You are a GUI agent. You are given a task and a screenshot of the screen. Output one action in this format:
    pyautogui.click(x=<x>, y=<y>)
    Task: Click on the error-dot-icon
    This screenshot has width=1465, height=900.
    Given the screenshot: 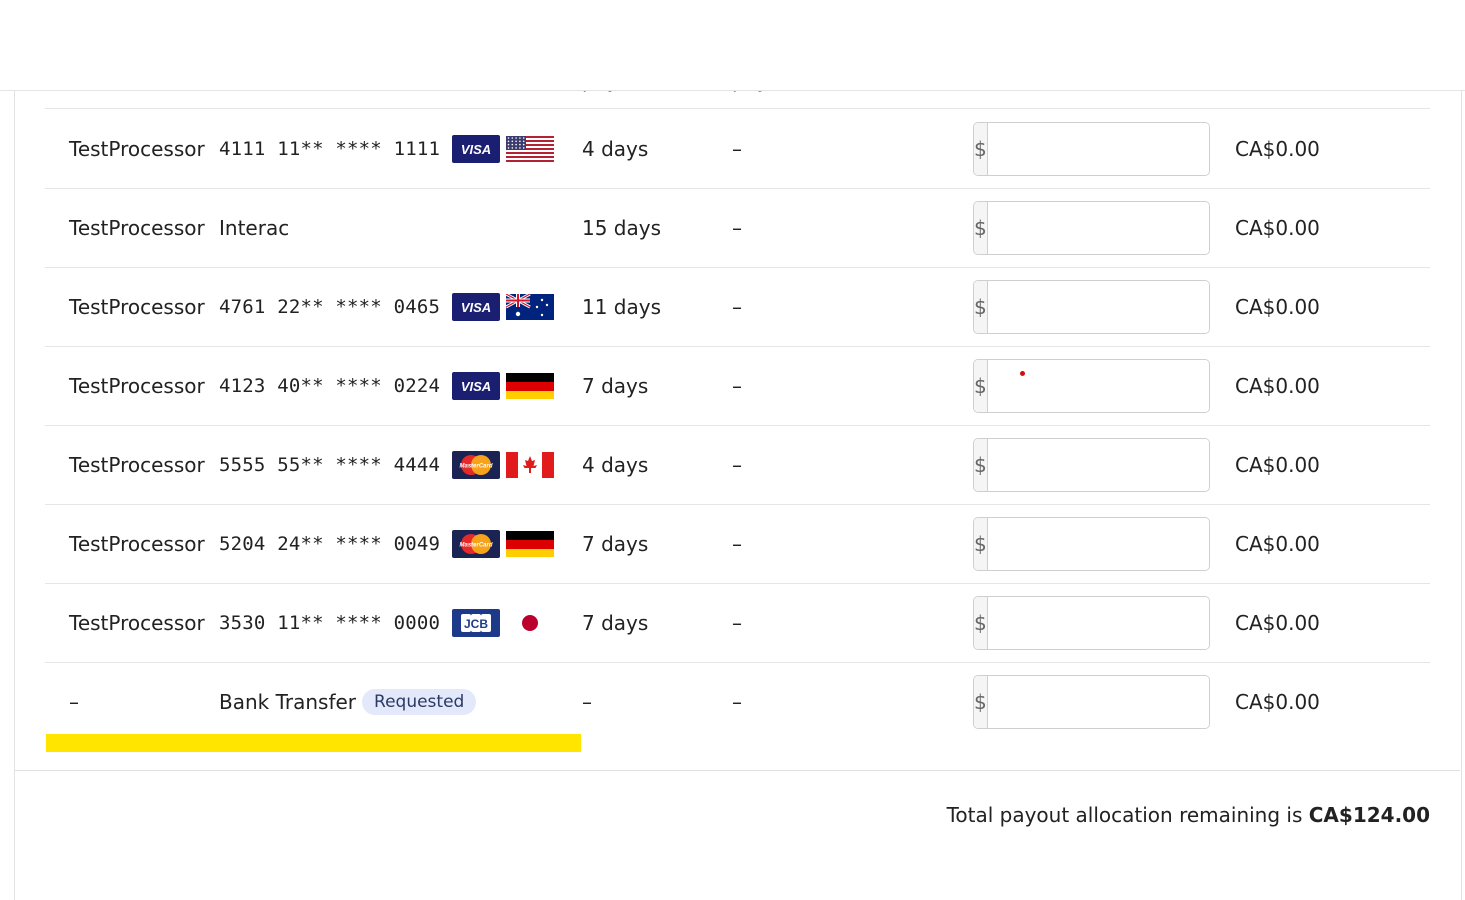 What is the action you would take?
    pyautogui.click(x=1022, y=373)
    